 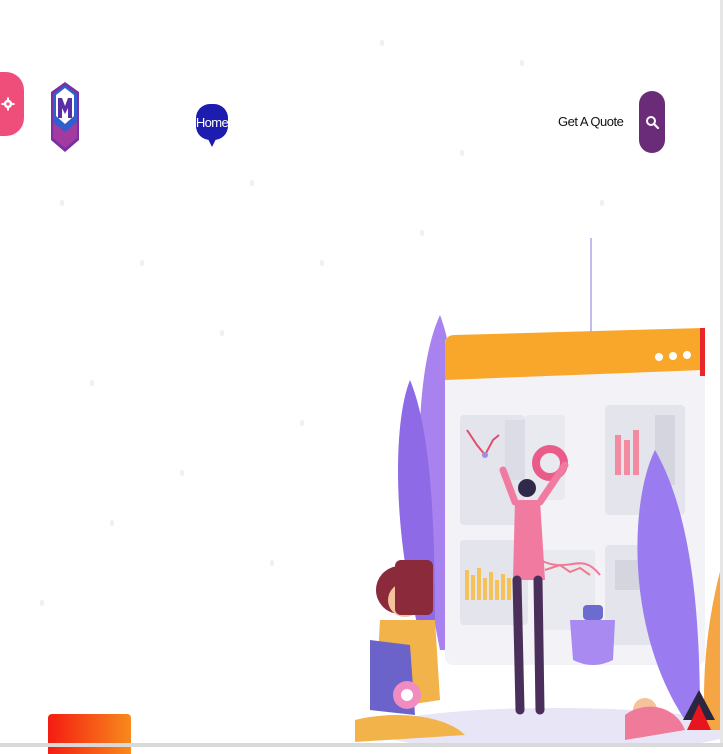 I want to click on bottom-divider, so click(x=361, y=745).